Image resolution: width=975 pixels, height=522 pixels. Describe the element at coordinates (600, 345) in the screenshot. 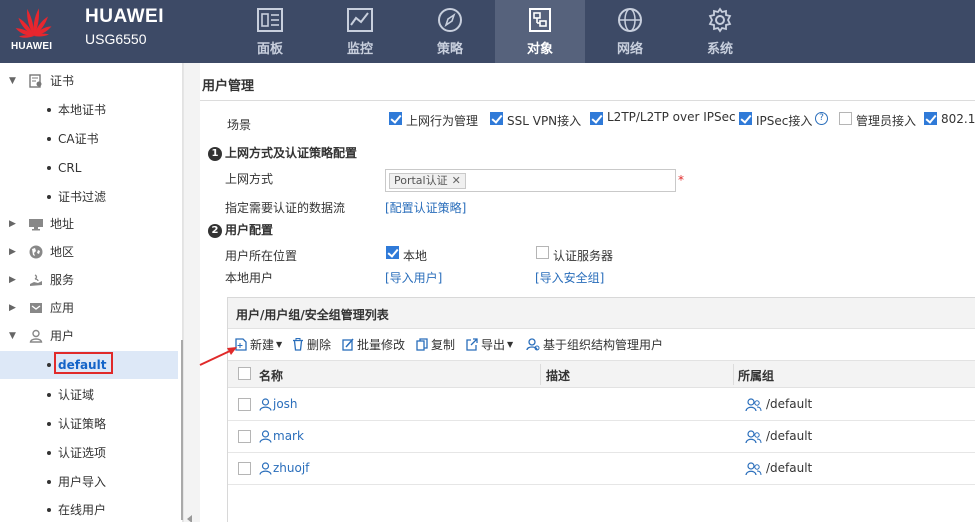

I see `org-manage-button: 基于组织结构管理用户` at that location.